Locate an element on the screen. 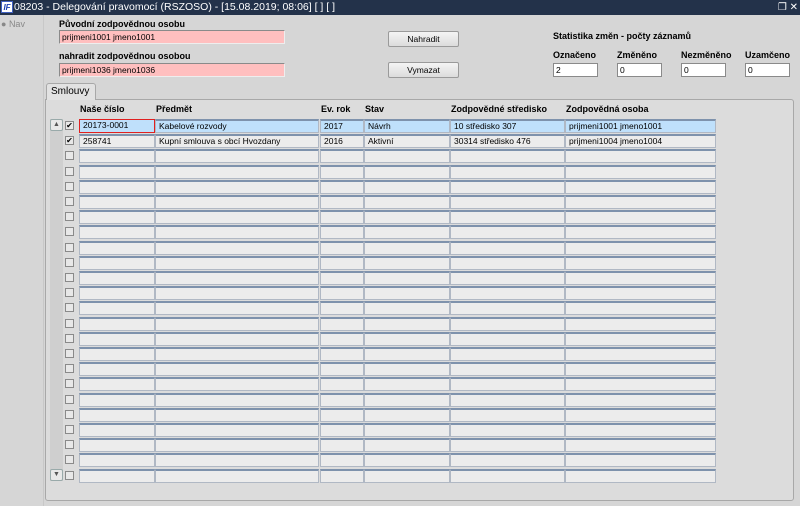  cell-number: 258741 is located at coordinates (117, 141).